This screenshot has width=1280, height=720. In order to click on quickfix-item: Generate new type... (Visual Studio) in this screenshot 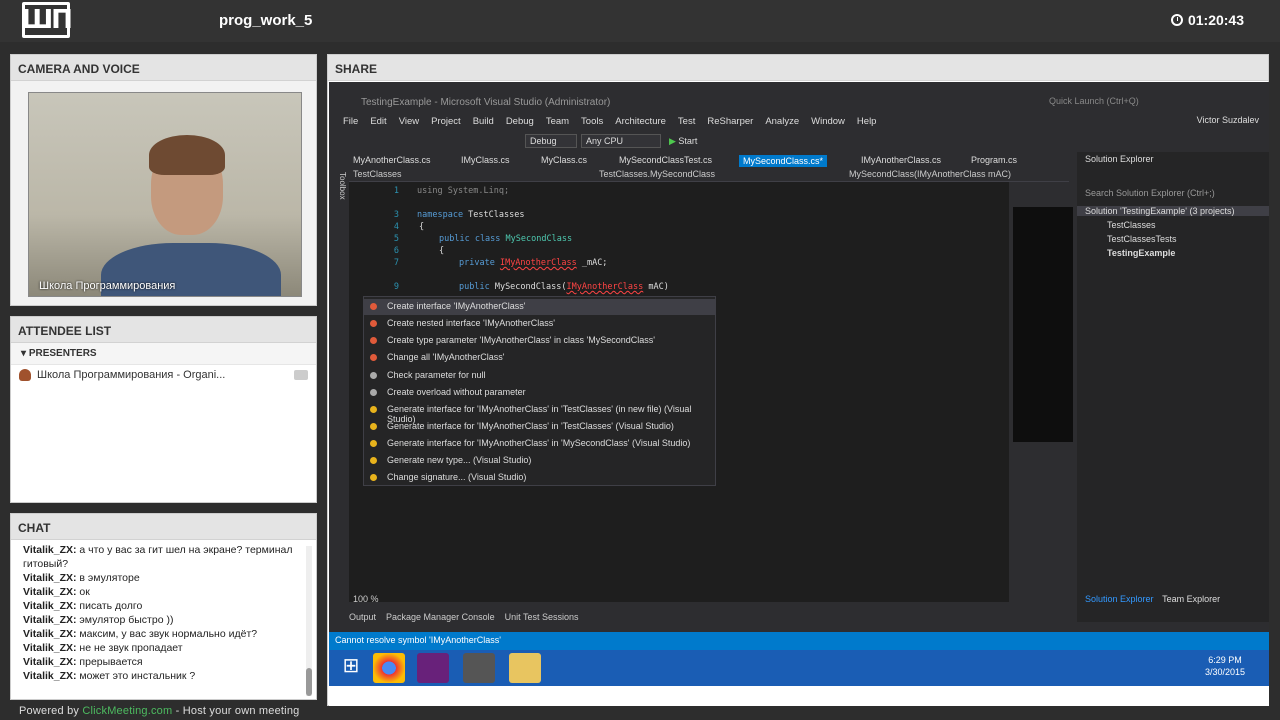, I will do `click(540, 461)`.